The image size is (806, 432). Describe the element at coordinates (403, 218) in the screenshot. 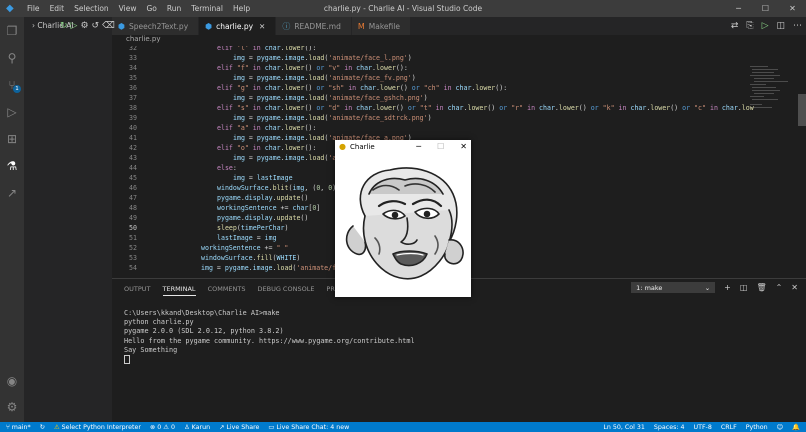

I see `pygame-window: ● Charlie ─ ☐ ✕` at that location.